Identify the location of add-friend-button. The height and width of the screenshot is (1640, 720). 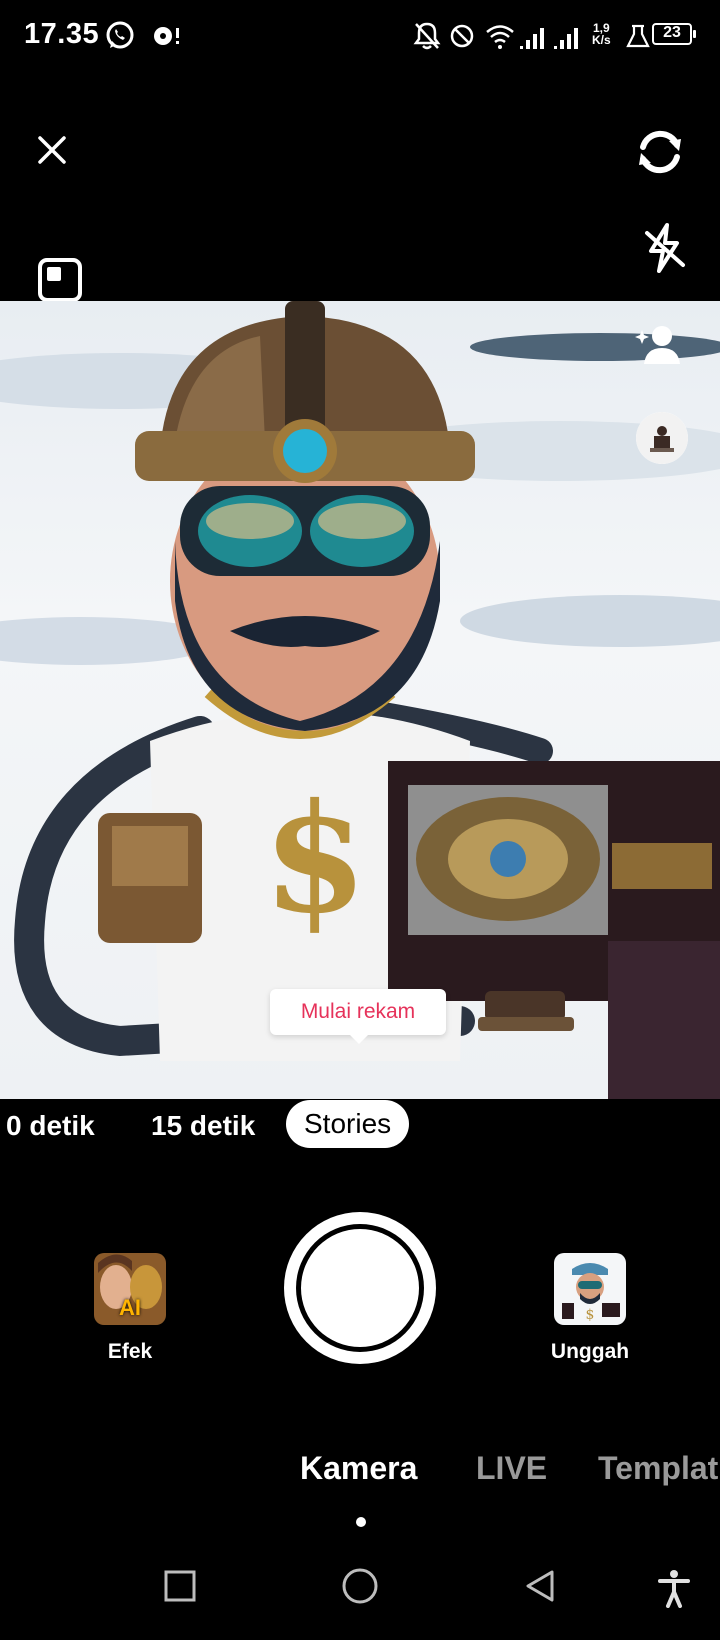
(658, 346).